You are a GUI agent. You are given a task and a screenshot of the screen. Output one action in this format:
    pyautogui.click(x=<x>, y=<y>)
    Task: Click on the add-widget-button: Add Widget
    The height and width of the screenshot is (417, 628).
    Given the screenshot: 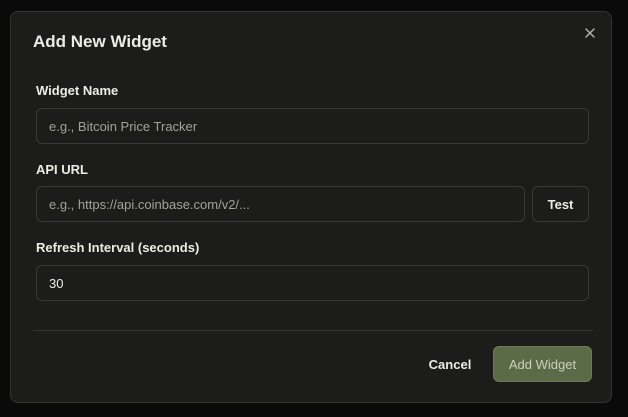 What is the action you would take?
    pyautogui.click(x=542, y=364)
    